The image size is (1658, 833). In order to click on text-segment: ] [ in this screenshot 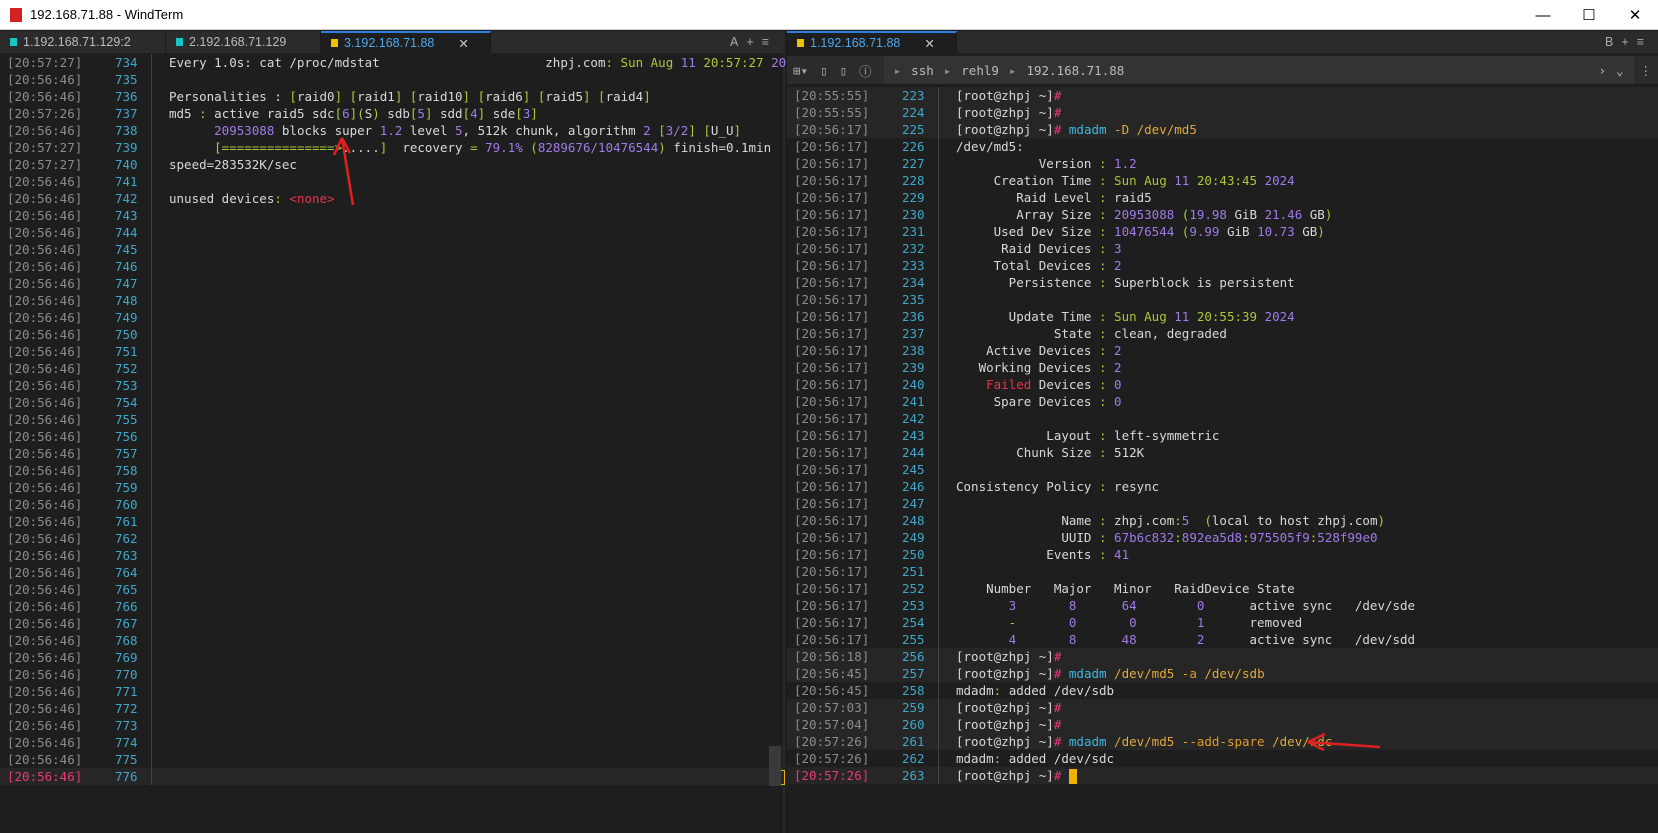, I will do `click(474, 96)`.